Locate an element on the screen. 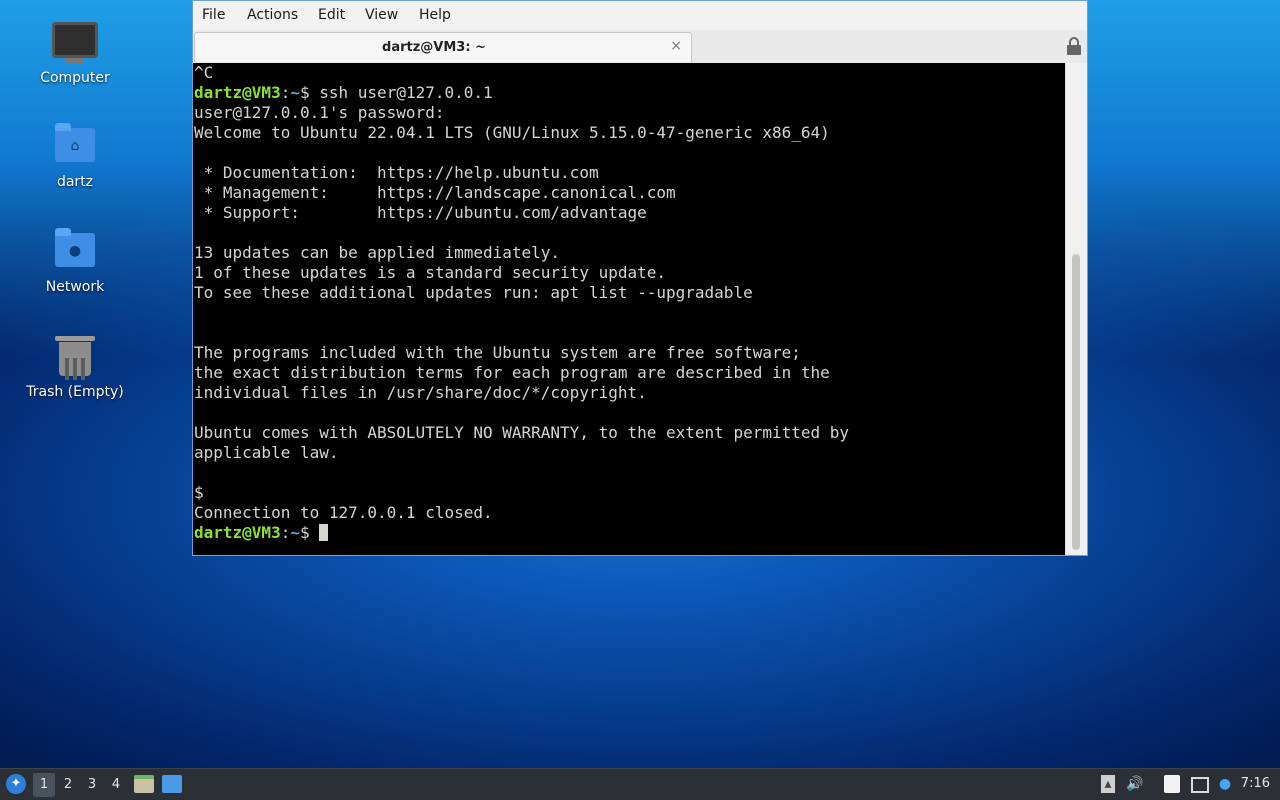  workspace-3: 3 is located at coordinates (92, 785).